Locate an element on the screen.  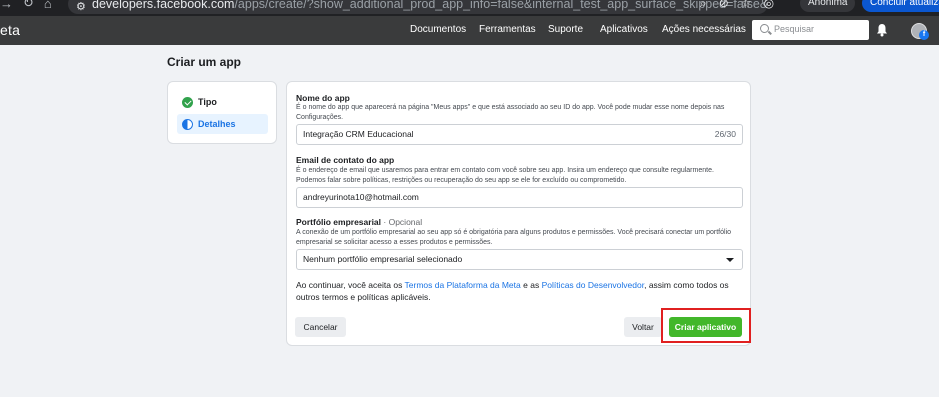
chevron-down-icon is located at coordinates (730, 260).